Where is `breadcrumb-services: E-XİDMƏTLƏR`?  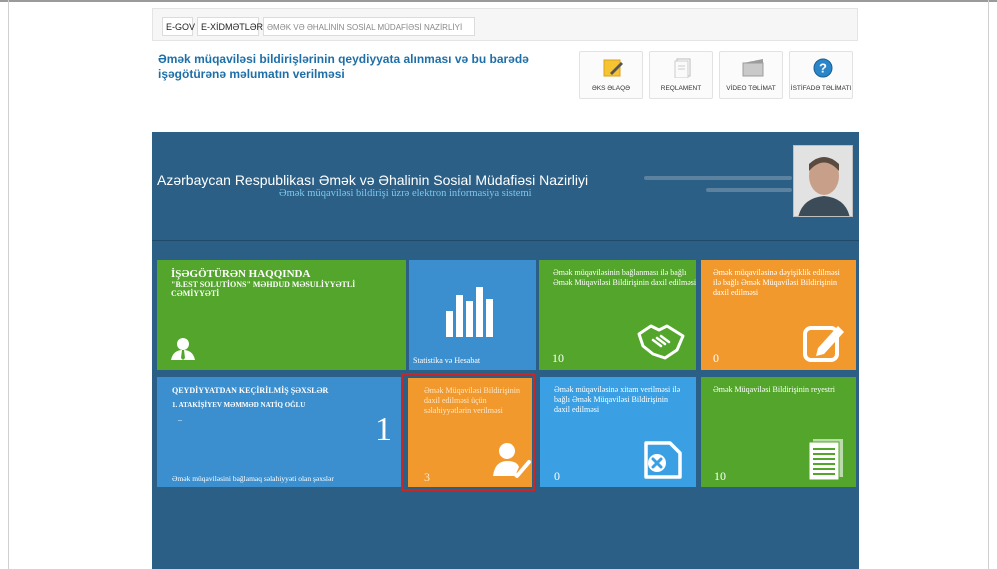
breadcrumb-services: E-XİDMƏTLƏR is located at coordinates (230, 26).